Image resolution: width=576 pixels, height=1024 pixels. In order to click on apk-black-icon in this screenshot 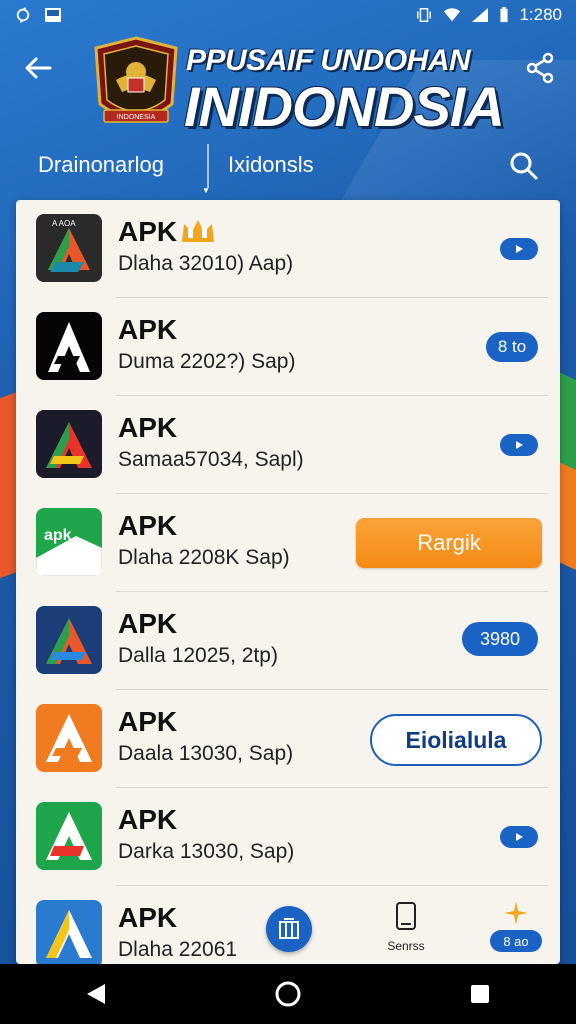, I will do `click(69, 346)`.